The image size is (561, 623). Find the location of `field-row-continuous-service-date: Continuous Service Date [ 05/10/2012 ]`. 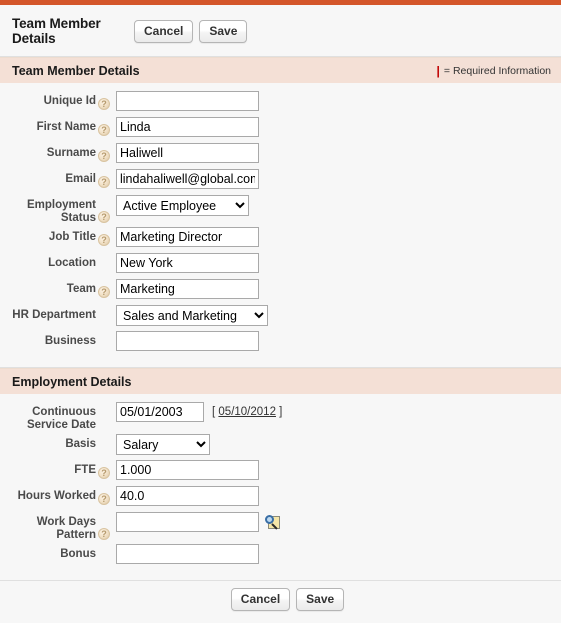

field-row-continuous-service-date: Continuous Service Date [ 05/10/2012 ] is located at coordinates (280, 417).